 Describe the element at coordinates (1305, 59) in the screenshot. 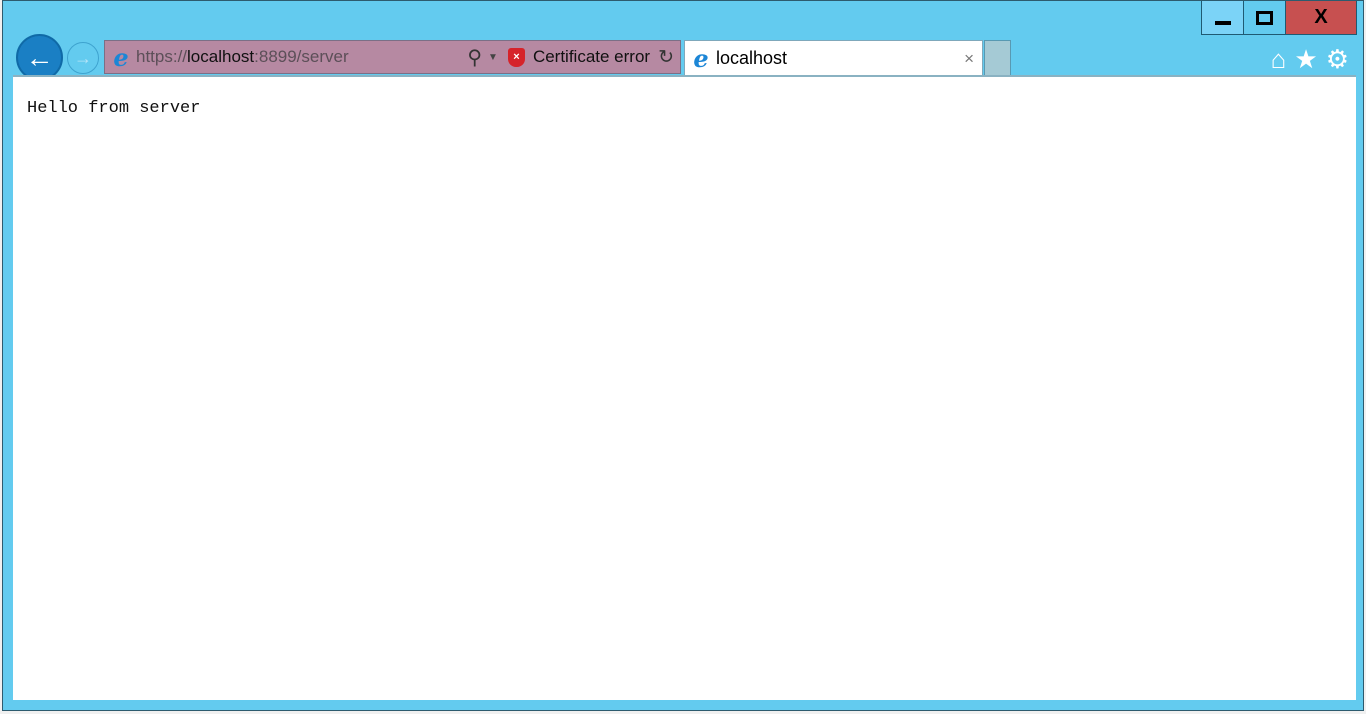

I see `favorites-star-icon: ★` at that location.